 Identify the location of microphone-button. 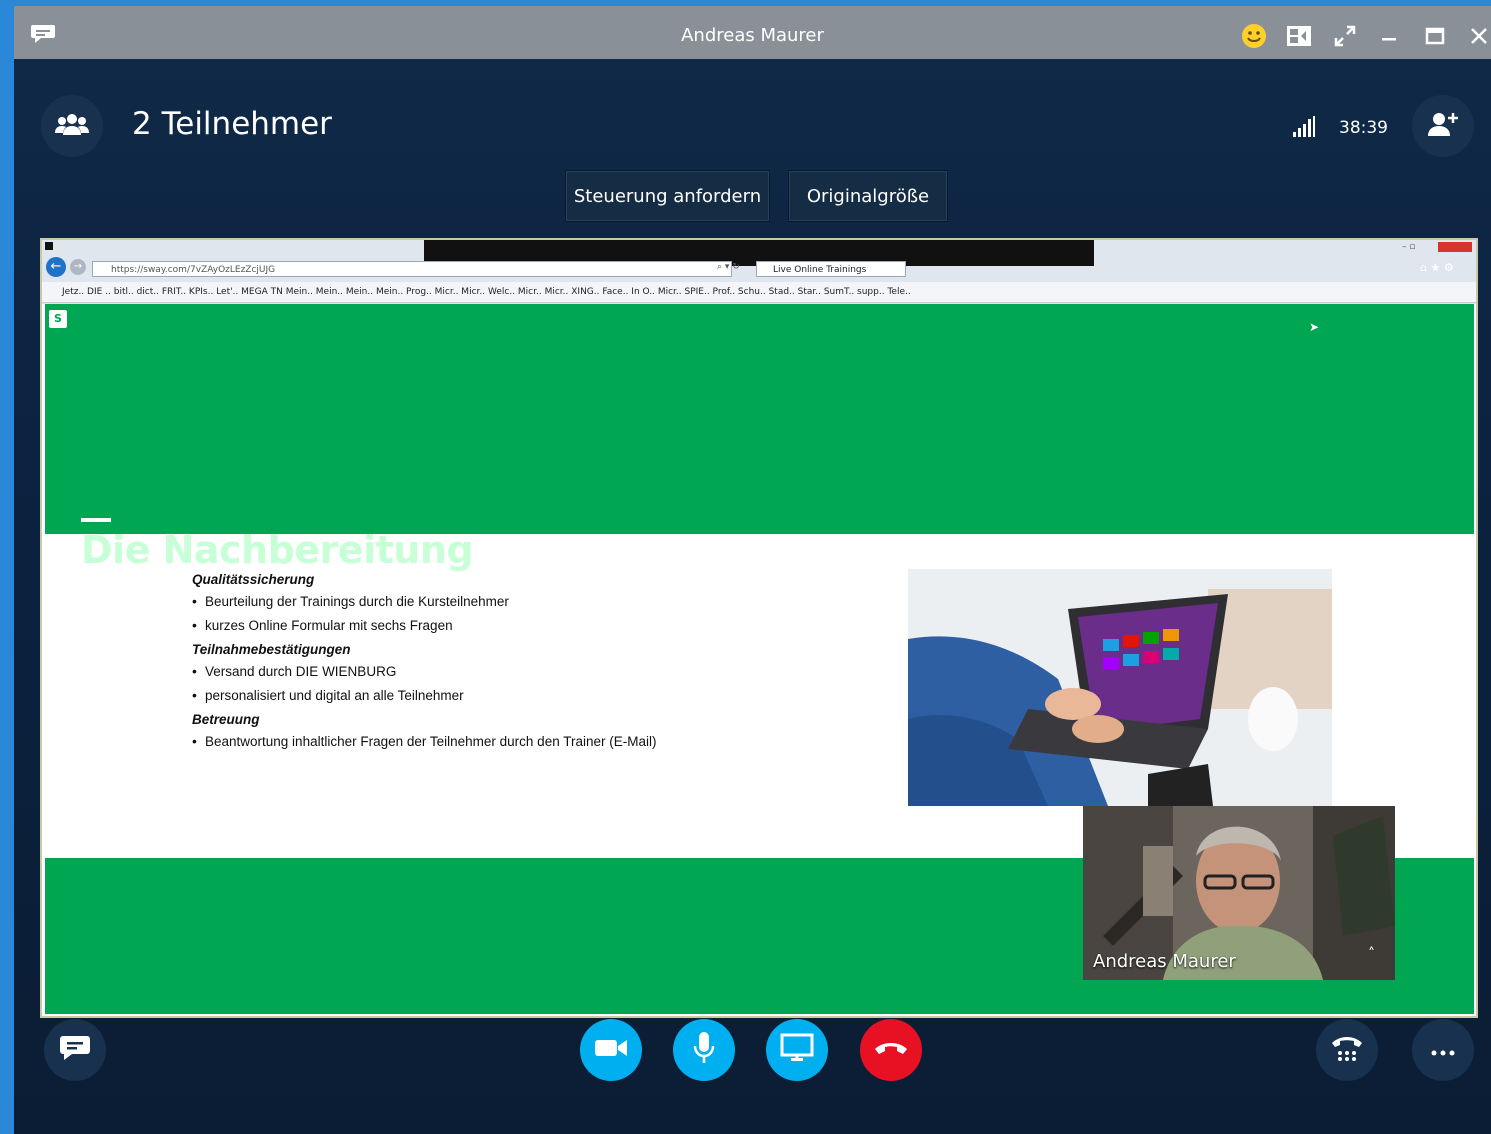
(704, 1050).